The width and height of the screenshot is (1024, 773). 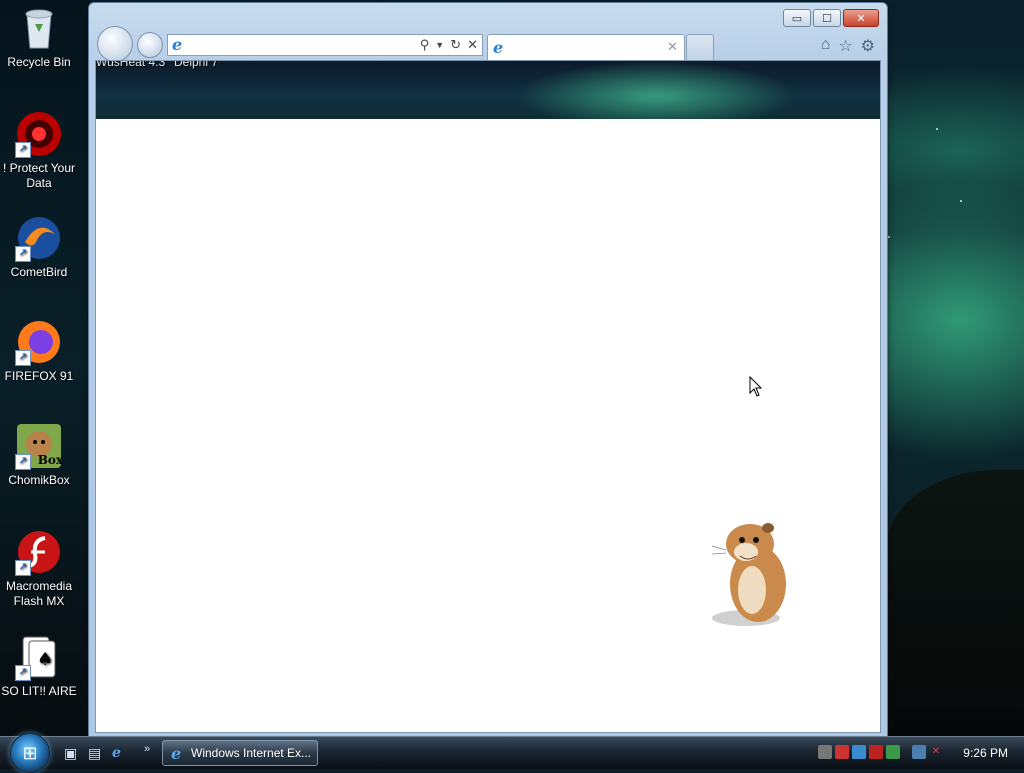 I want to click on tools-gear-icon: ⚙, so click(x=868, y=46).